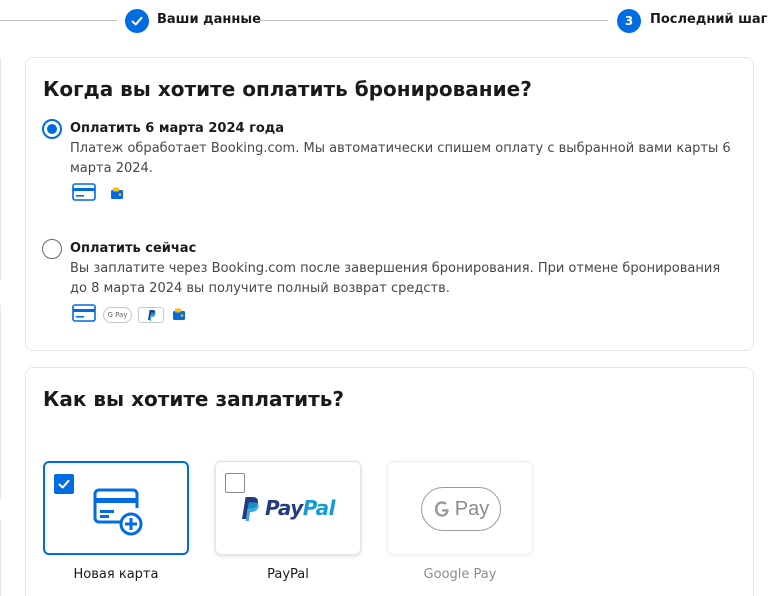 The width and height of the screenshot is (776, 596). I want to click on paypal-label: PayPal, so click(288, 574).